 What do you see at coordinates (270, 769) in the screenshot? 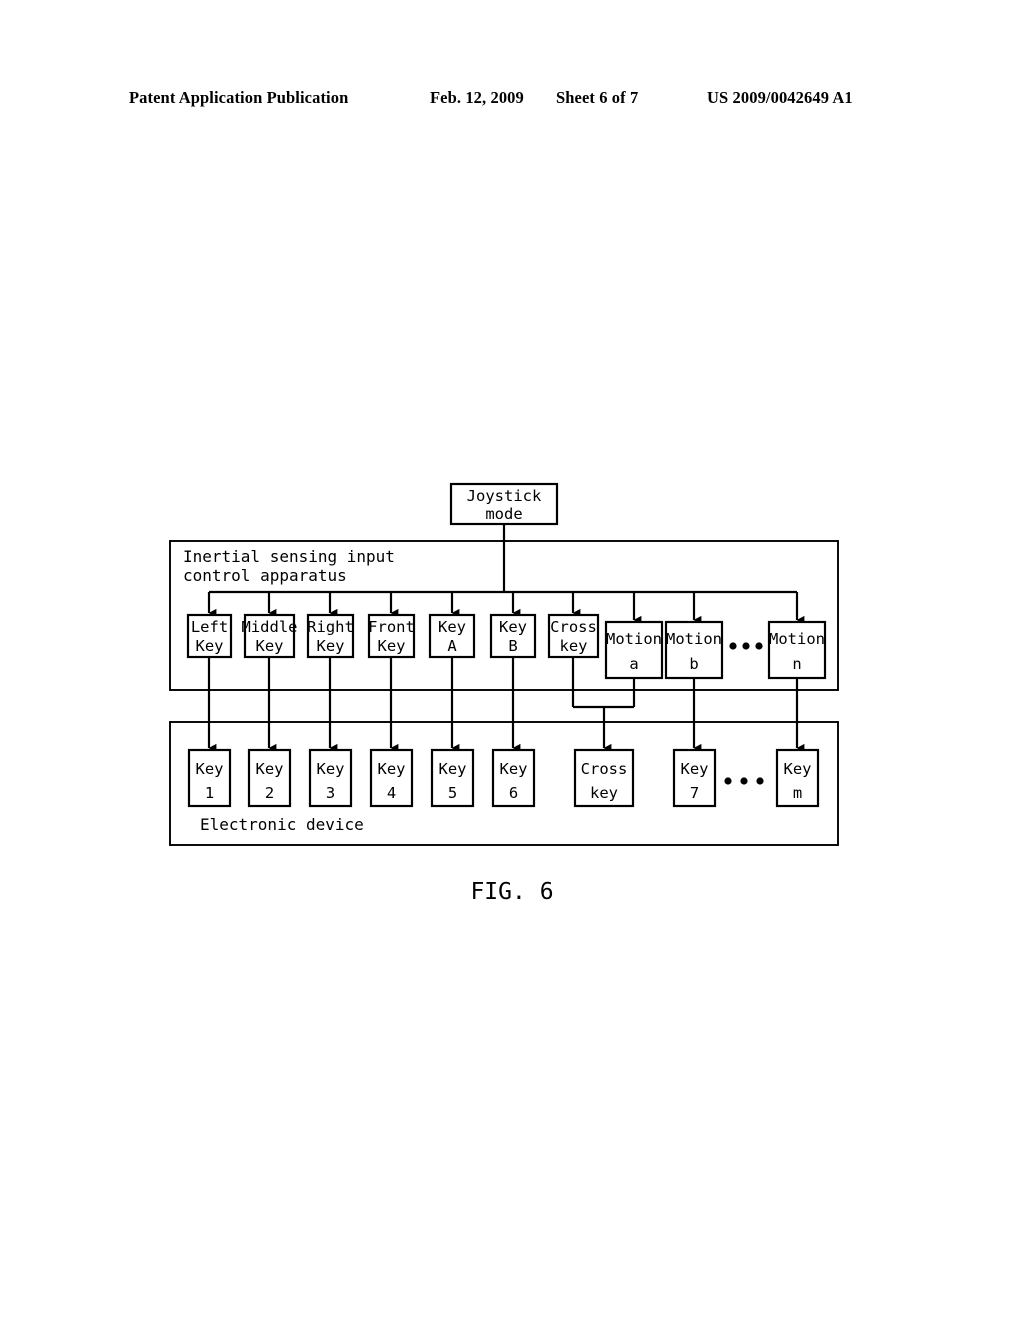
I see `output-key-2-line1: Key` at bounding box center [270, 769].